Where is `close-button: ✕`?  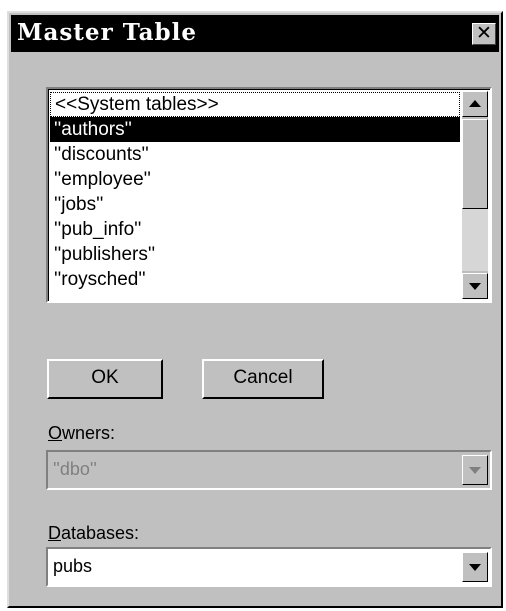
close-button: ✕ is located at coordinates (484, 34).